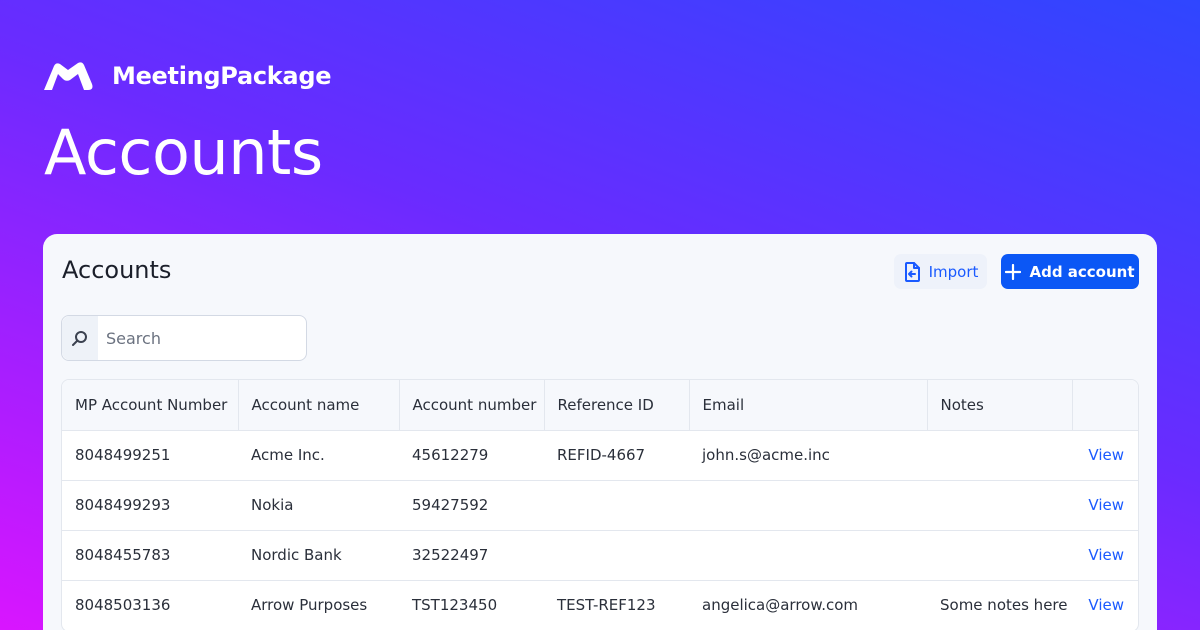 The width and height of the screenshot is (1200, 630). I want to click on cell-email: angelica@arrow.com, so click(808, 605).